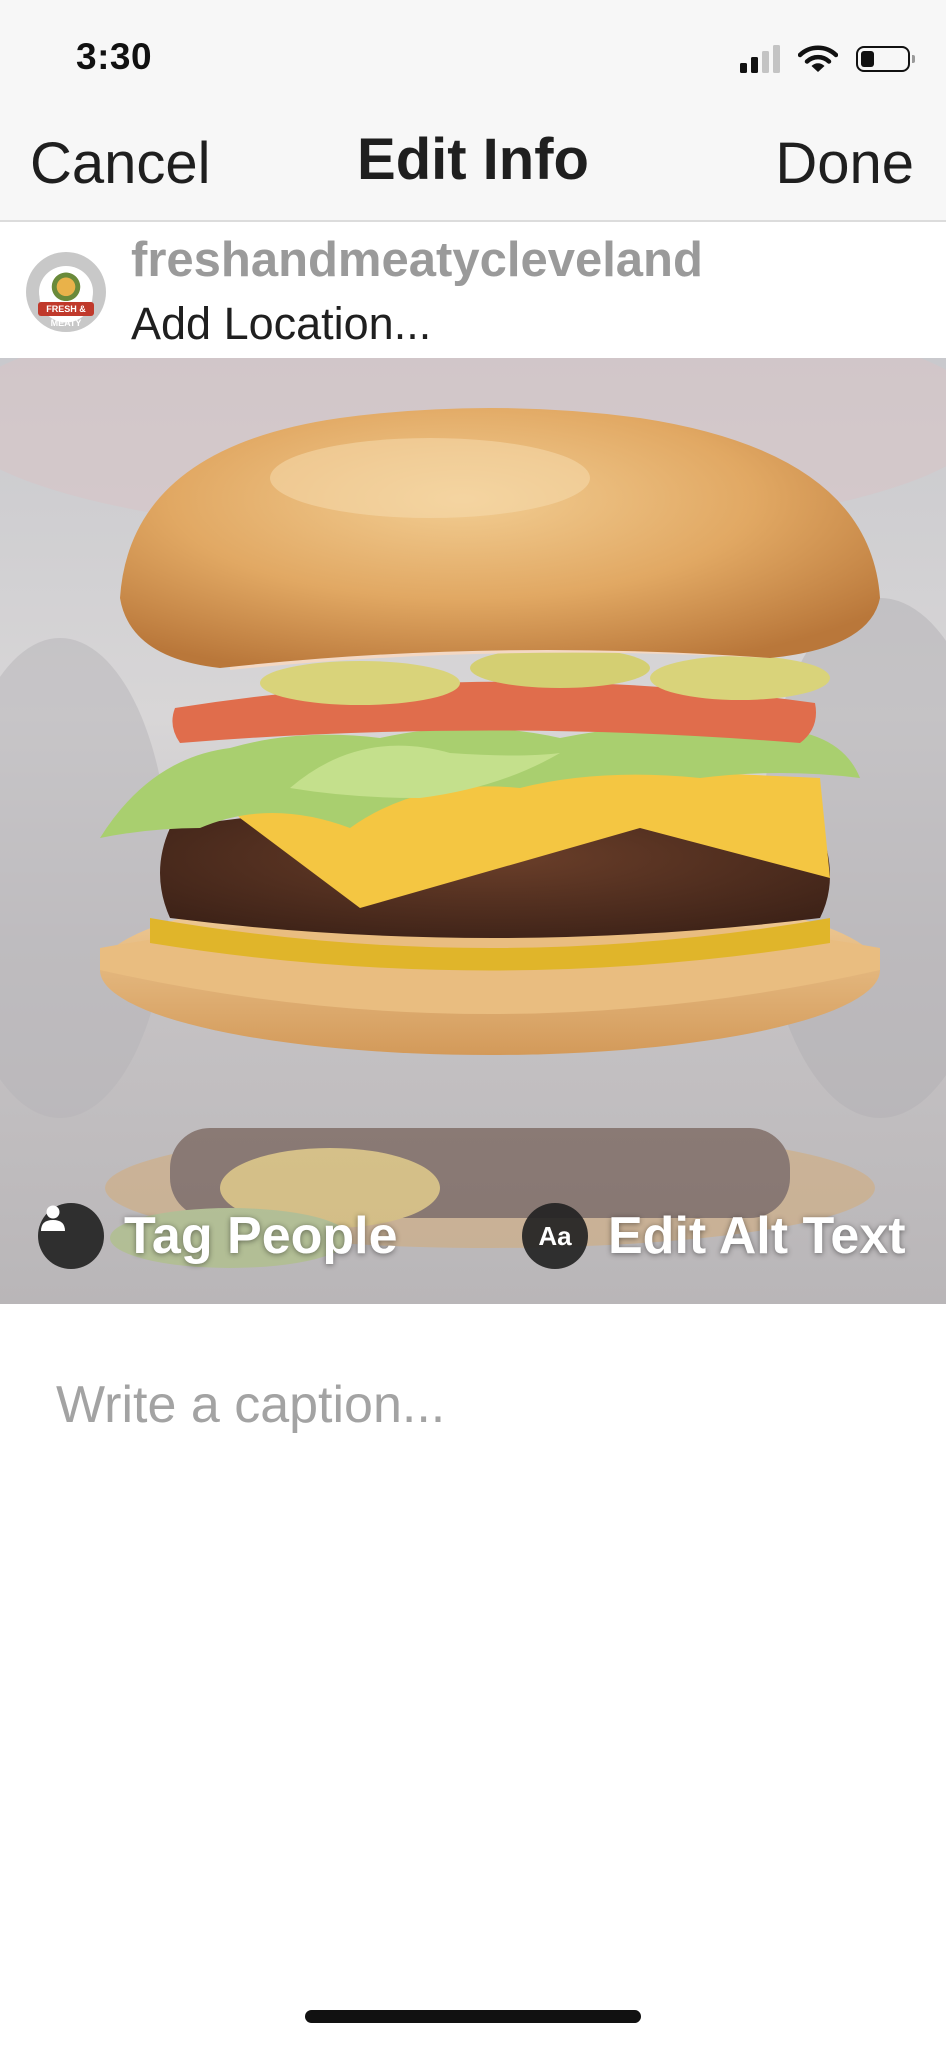 This screenshot has height=2048, width=946. What do you see at coordinates (473, 166) in the screenshot?
I see `nav-bar: Cancel Edit Info Done` at bounding box center [473, 166].